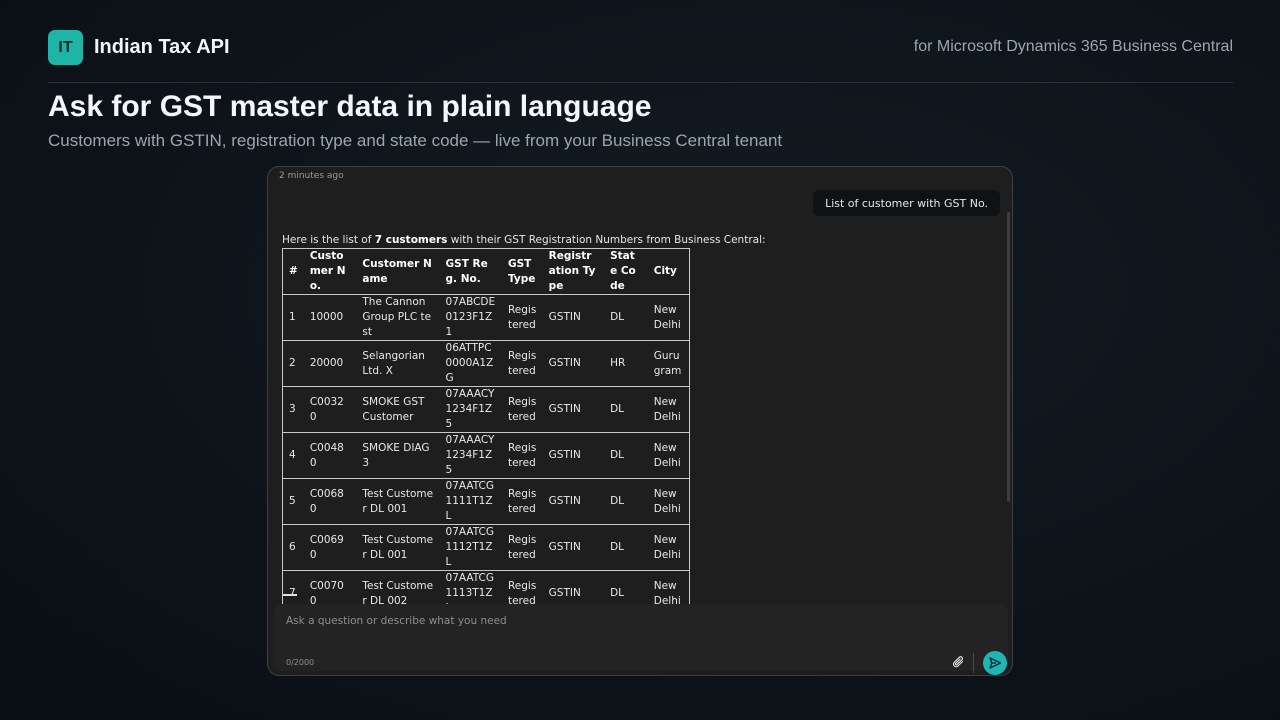  I want to click on table-cell: 5, so click(293, 501).